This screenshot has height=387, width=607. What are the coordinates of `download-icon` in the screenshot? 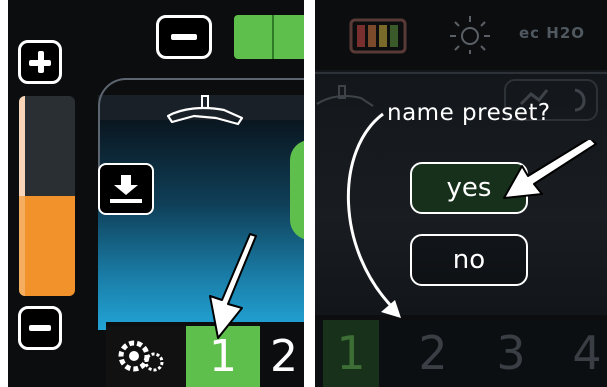 It's located at (126, 189).